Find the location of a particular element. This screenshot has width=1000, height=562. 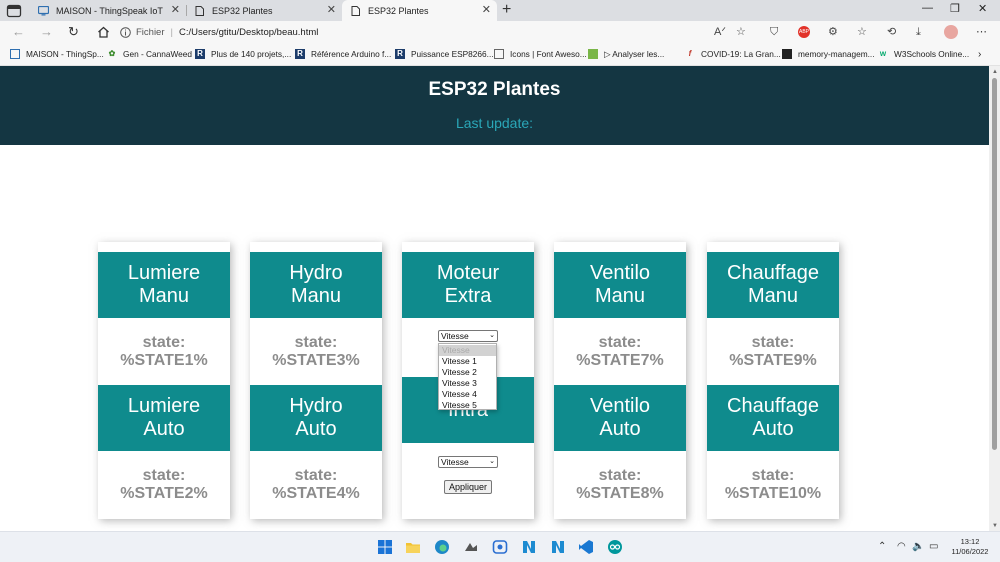

favorite-item: ✿ Gen - CannaWeed is located at coordinates (149, 54).